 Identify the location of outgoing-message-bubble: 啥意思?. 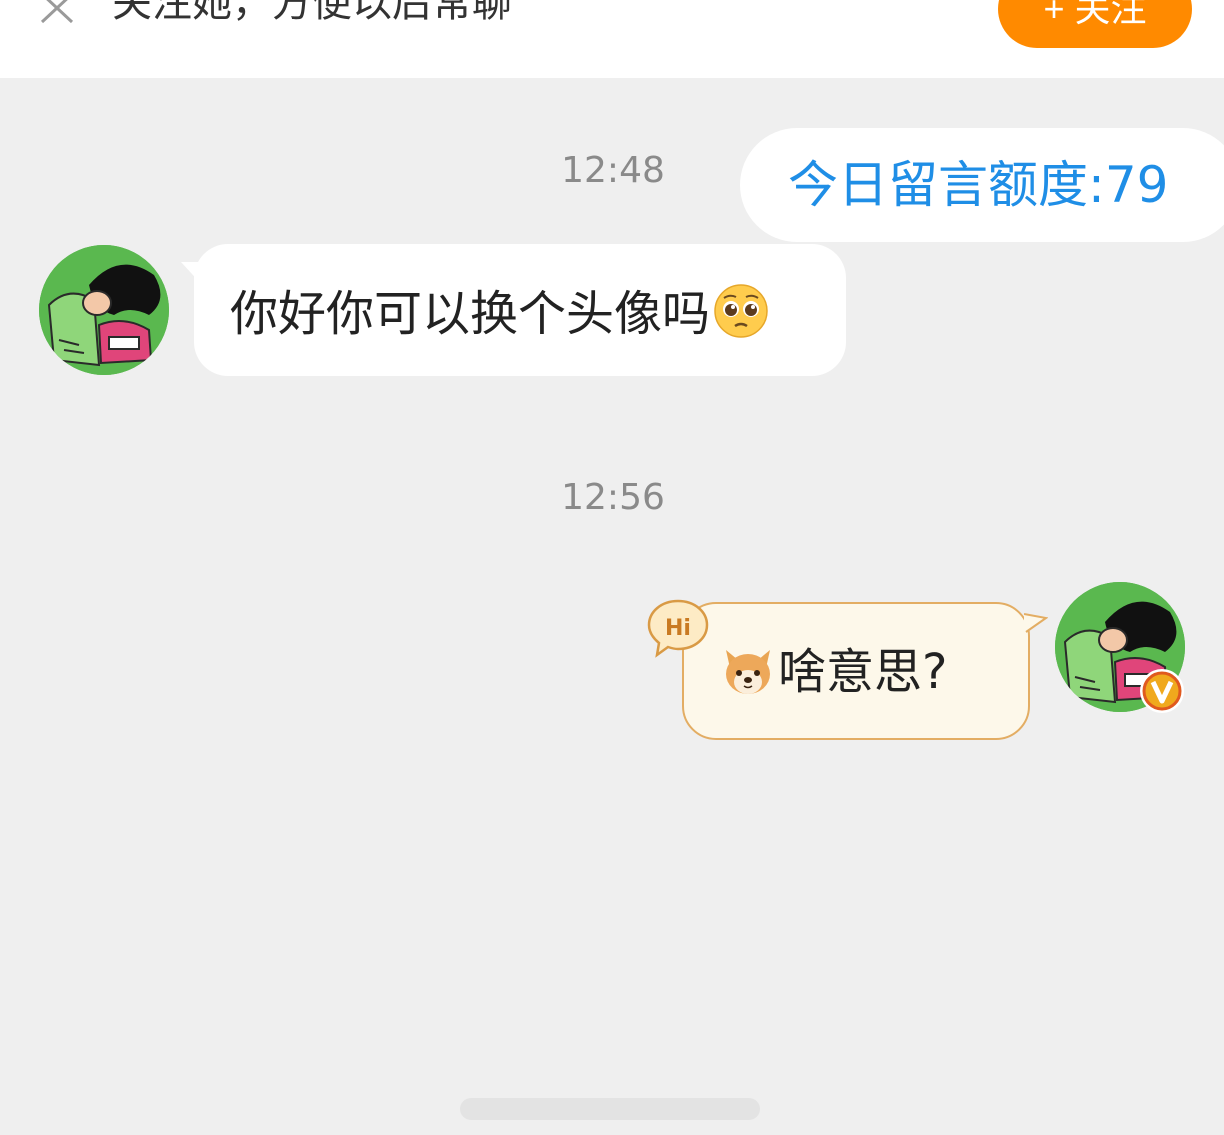
(856, 671).